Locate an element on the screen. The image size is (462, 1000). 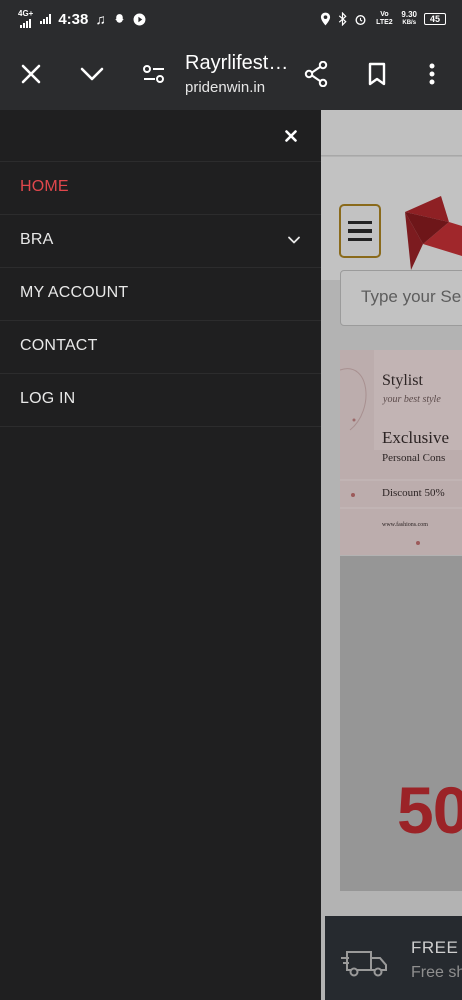
banner-subheading: Personal Cons is located at coordinates (414, 458).